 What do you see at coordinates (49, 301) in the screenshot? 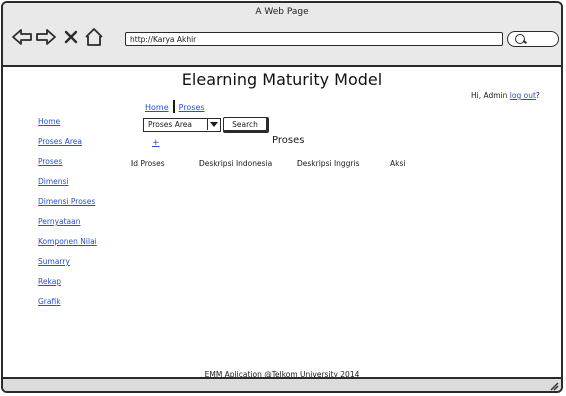
I see `sidebar-item-grafik: Grafik` at bounding box center [49, 301].